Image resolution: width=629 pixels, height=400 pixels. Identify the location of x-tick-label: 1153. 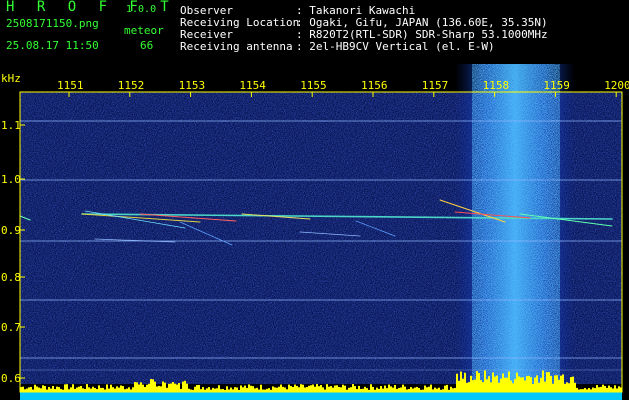
(192, 85).